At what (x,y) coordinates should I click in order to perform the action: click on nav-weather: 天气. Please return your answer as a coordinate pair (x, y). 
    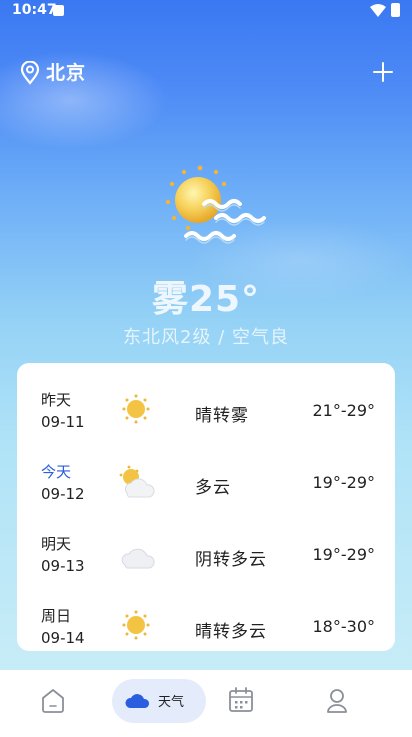
    Looking at the image, I should click on (159, 701).